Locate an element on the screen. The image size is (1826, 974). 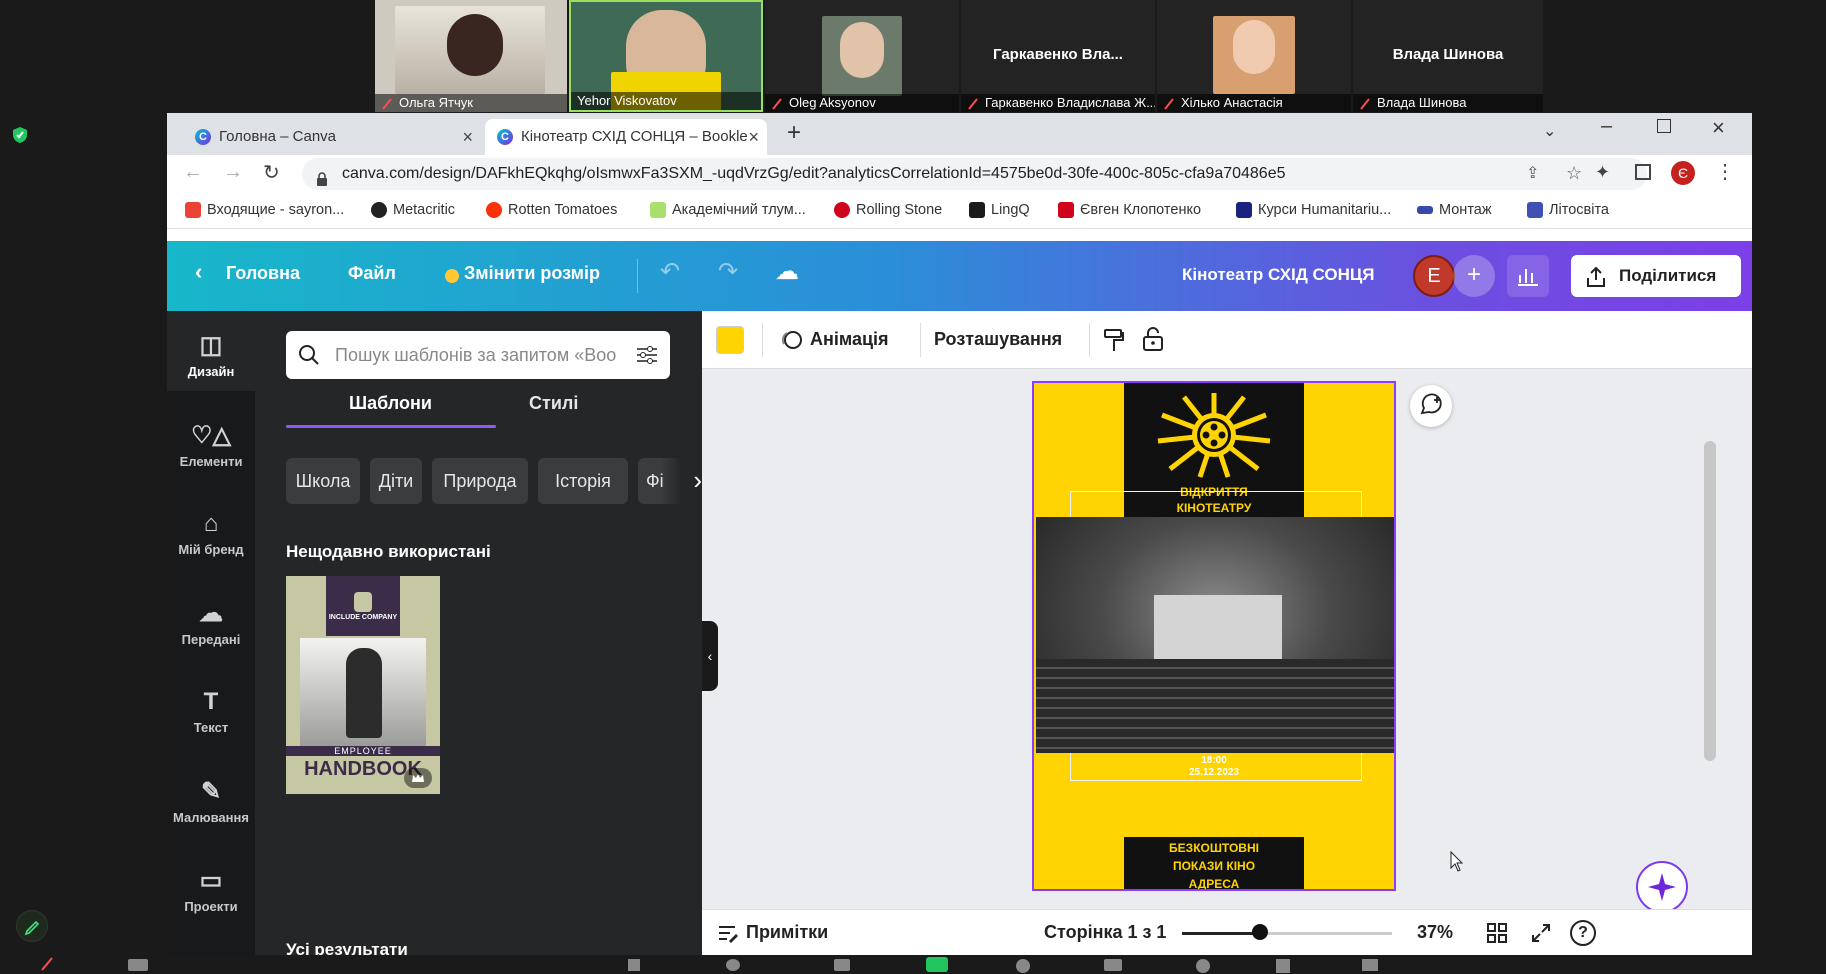
user-avatar: Е is located at coordinates (1434, 276).